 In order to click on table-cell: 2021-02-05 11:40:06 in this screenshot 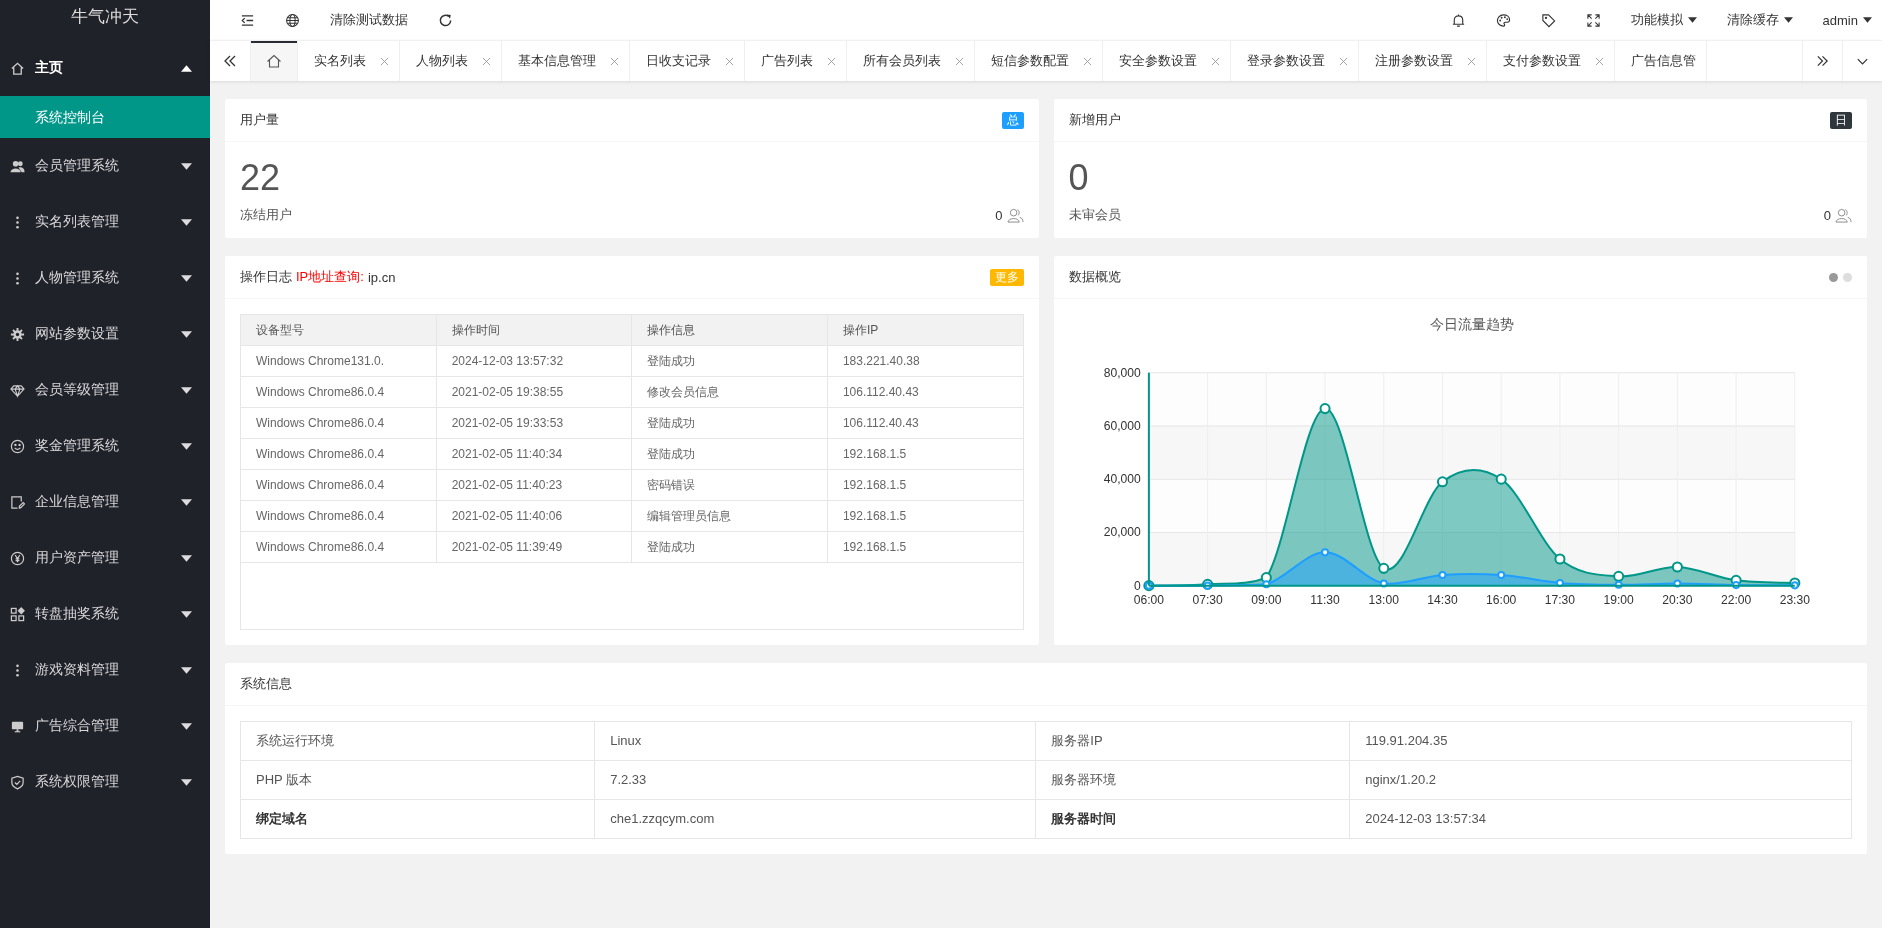, I will do `click(534, 516)`.